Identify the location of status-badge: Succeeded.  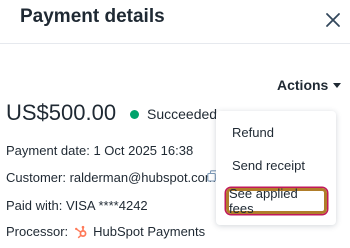
(173, 114).